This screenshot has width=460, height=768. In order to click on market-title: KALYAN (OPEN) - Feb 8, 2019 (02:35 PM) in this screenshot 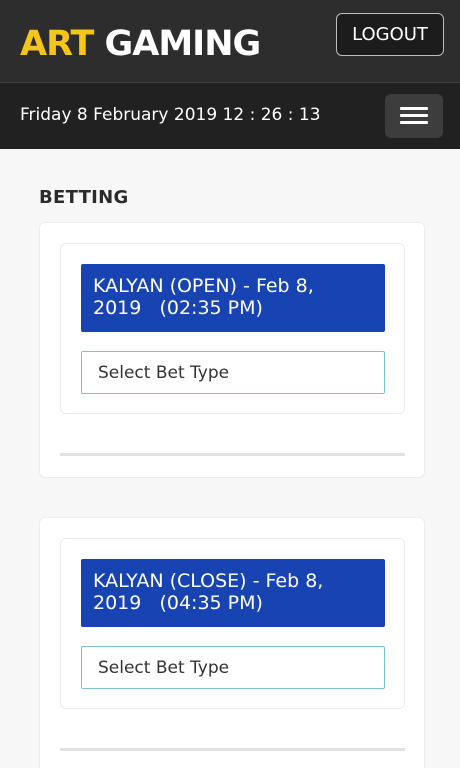, I will do `click(233, 298)`.